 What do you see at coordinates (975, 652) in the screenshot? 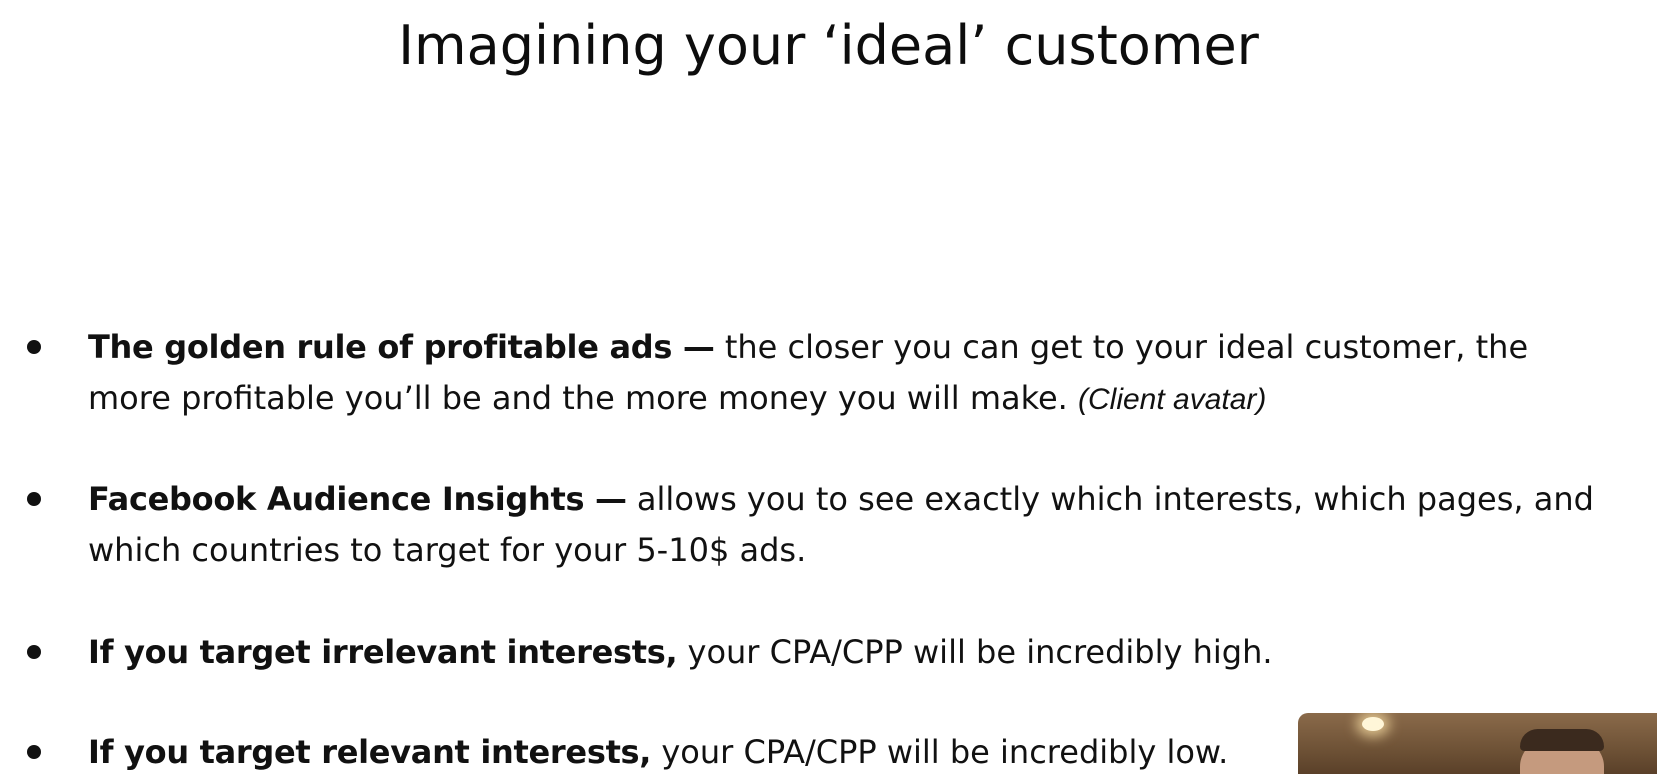
I see `bullet-text: your CPA/CPP will be incredibly high.` at bounding box center [975, 652].